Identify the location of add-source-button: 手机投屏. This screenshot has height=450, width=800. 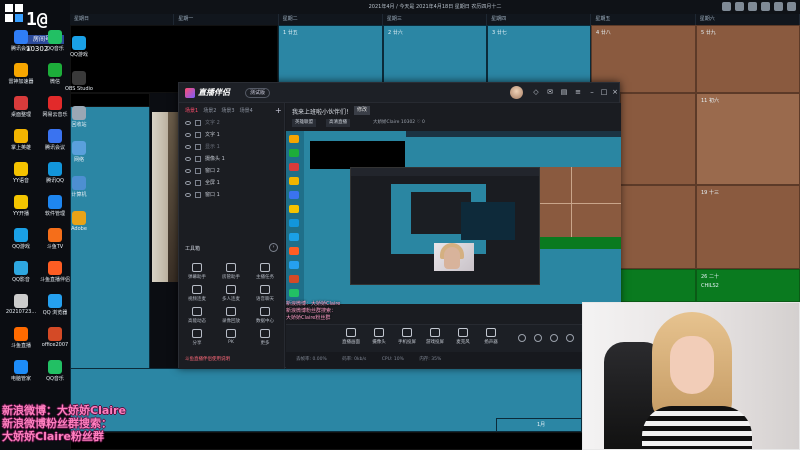
(407, 336).